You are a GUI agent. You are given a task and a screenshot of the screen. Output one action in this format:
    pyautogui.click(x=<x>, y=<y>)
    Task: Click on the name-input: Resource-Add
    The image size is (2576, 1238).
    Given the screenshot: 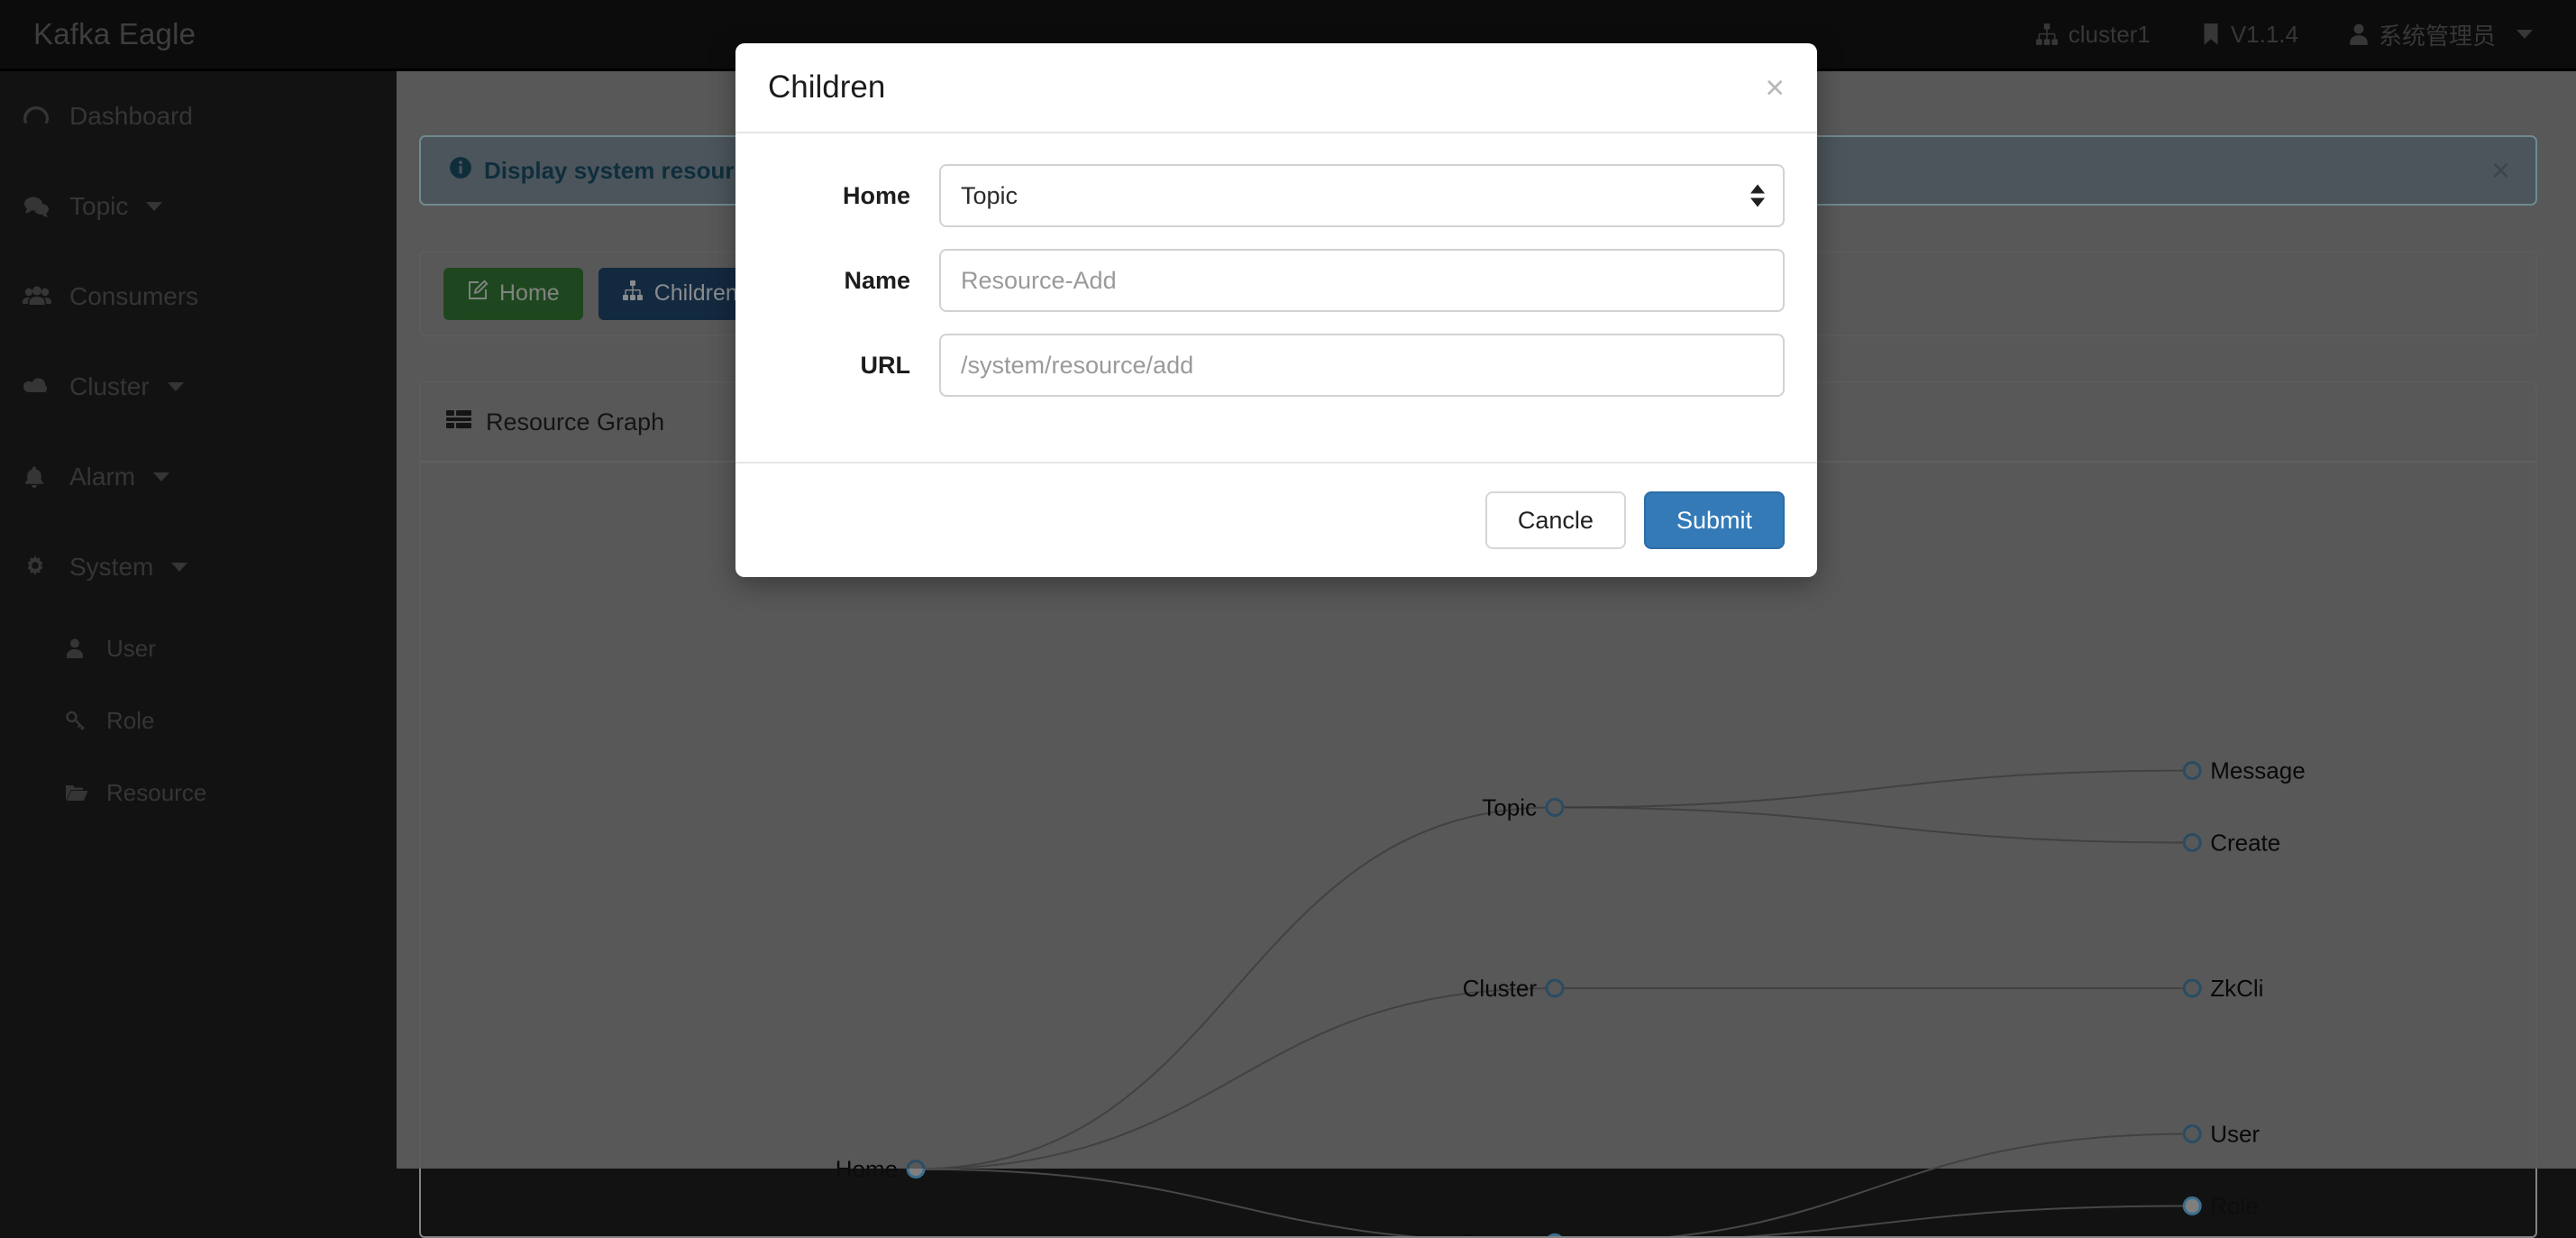 What is the action you would take?
    pyautogui.click(x=1362, y=281)
    